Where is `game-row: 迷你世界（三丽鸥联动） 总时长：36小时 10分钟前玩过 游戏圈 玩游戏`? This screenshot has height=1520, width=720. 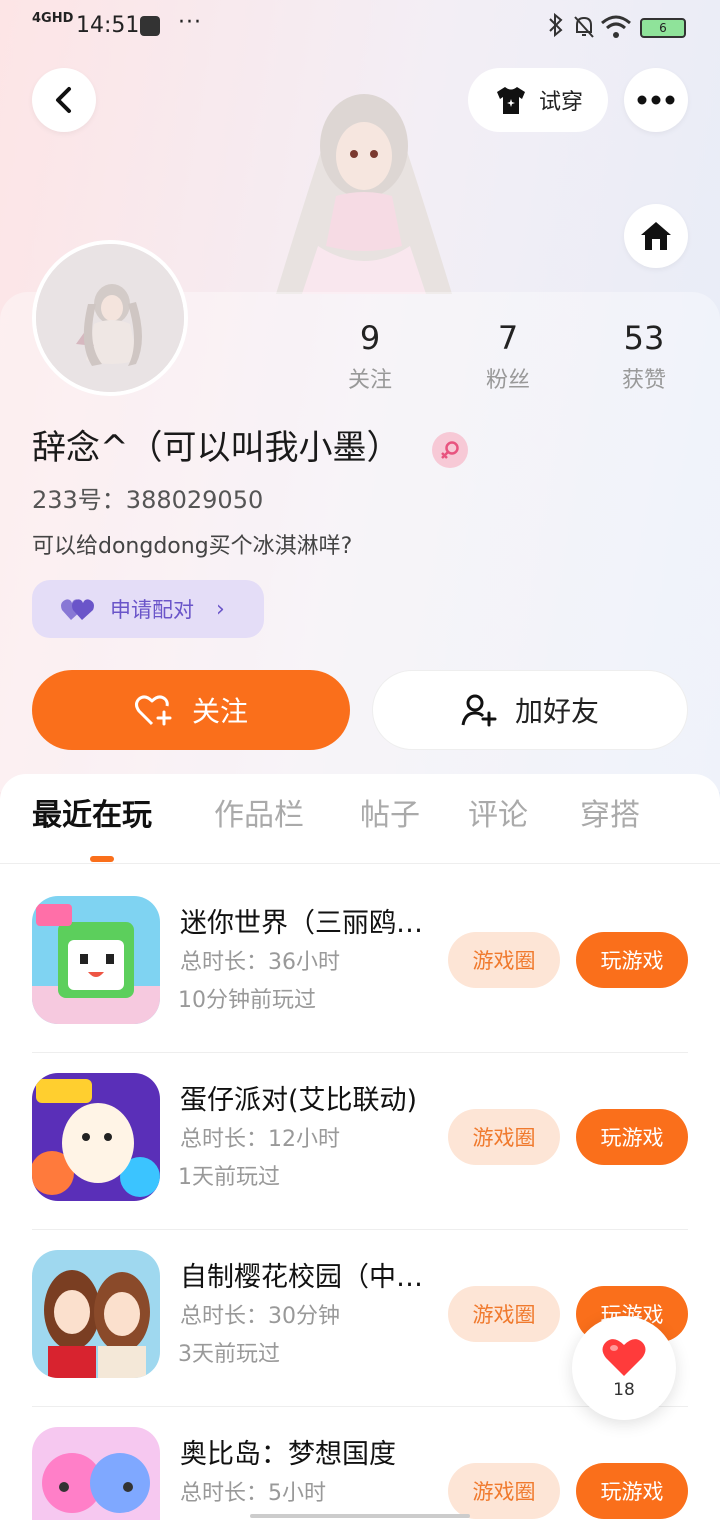
game-row: 迷你世界（三丽鸥联动） 总时长：36小时 10分钟前玩过 游戏圈 玩游戏 is located at coordinates (360, 964).